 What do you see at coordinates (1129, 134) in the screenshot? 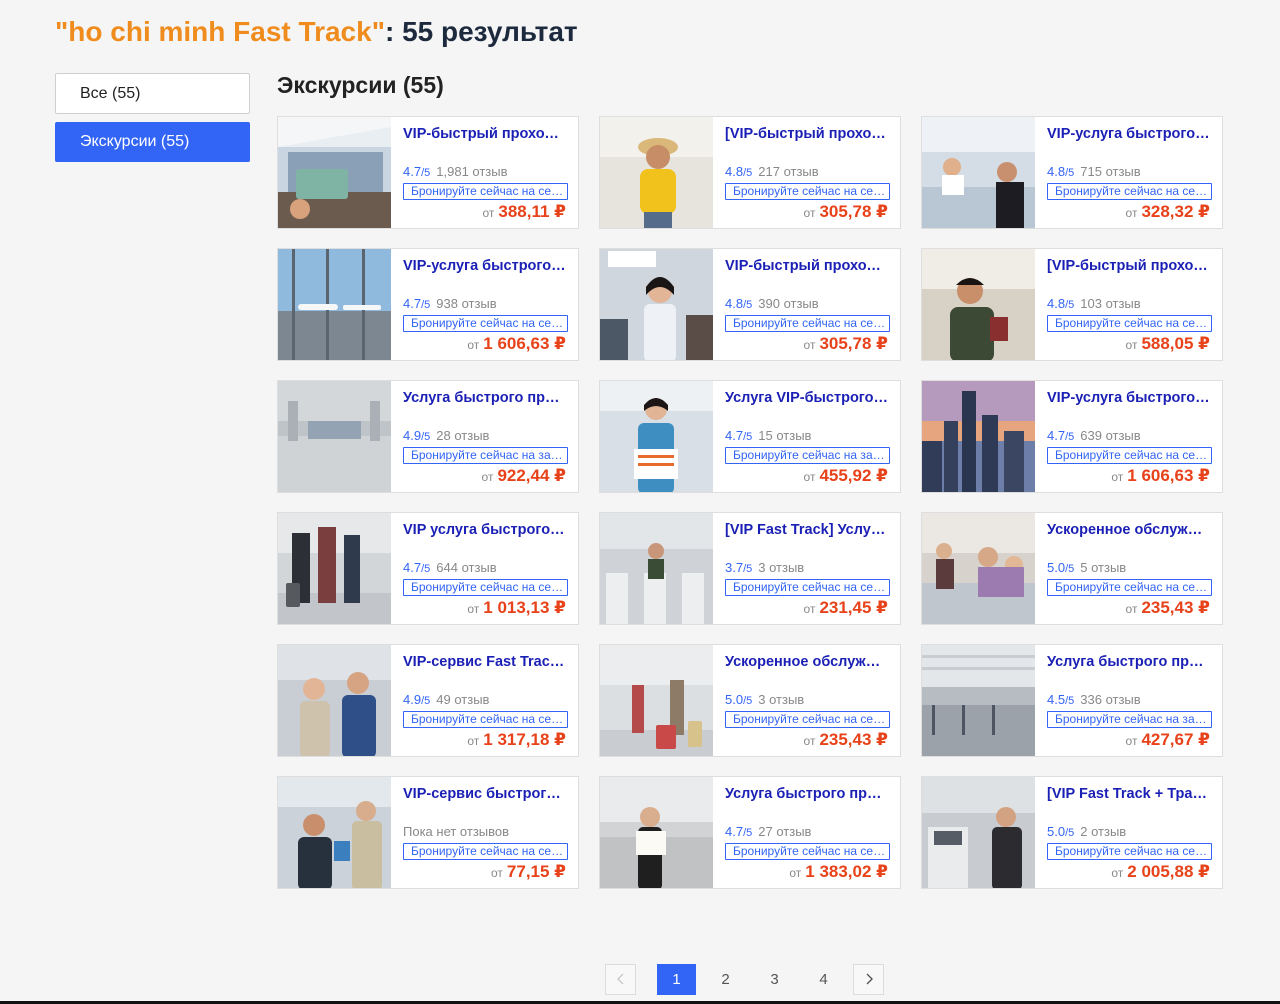
I see `tour-title: VIP-услуга быстрого прохода в аэропорту` at bounding box center [1129, 134].